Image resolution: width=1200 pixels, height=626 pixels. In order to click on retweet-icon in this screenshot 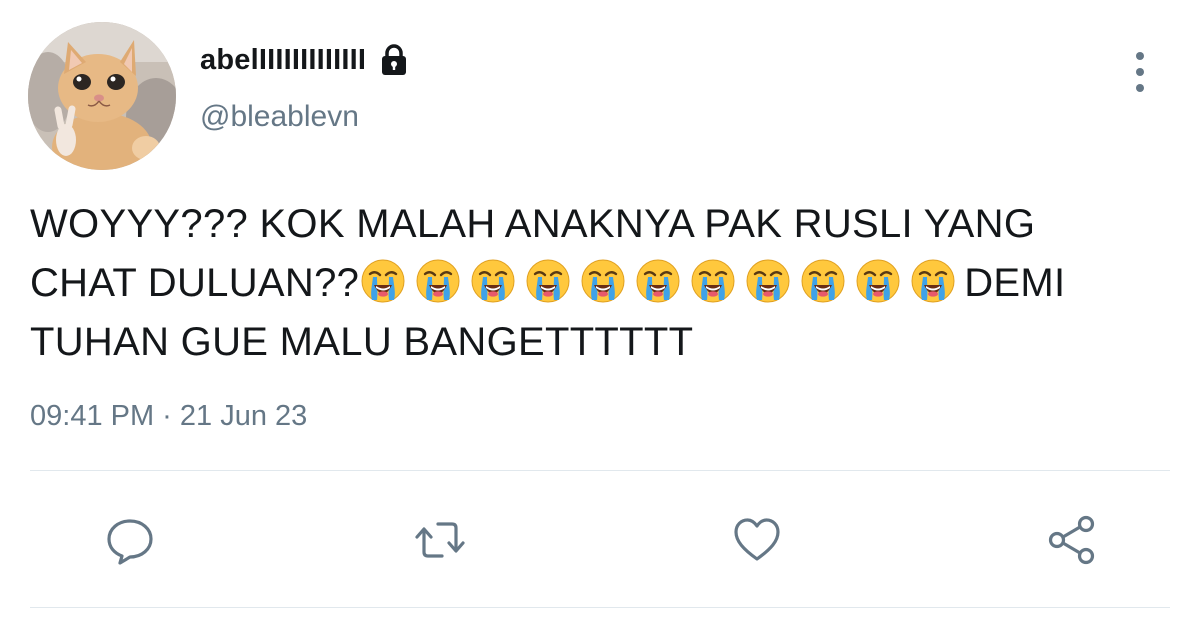, I will do `click(440, 540)`.